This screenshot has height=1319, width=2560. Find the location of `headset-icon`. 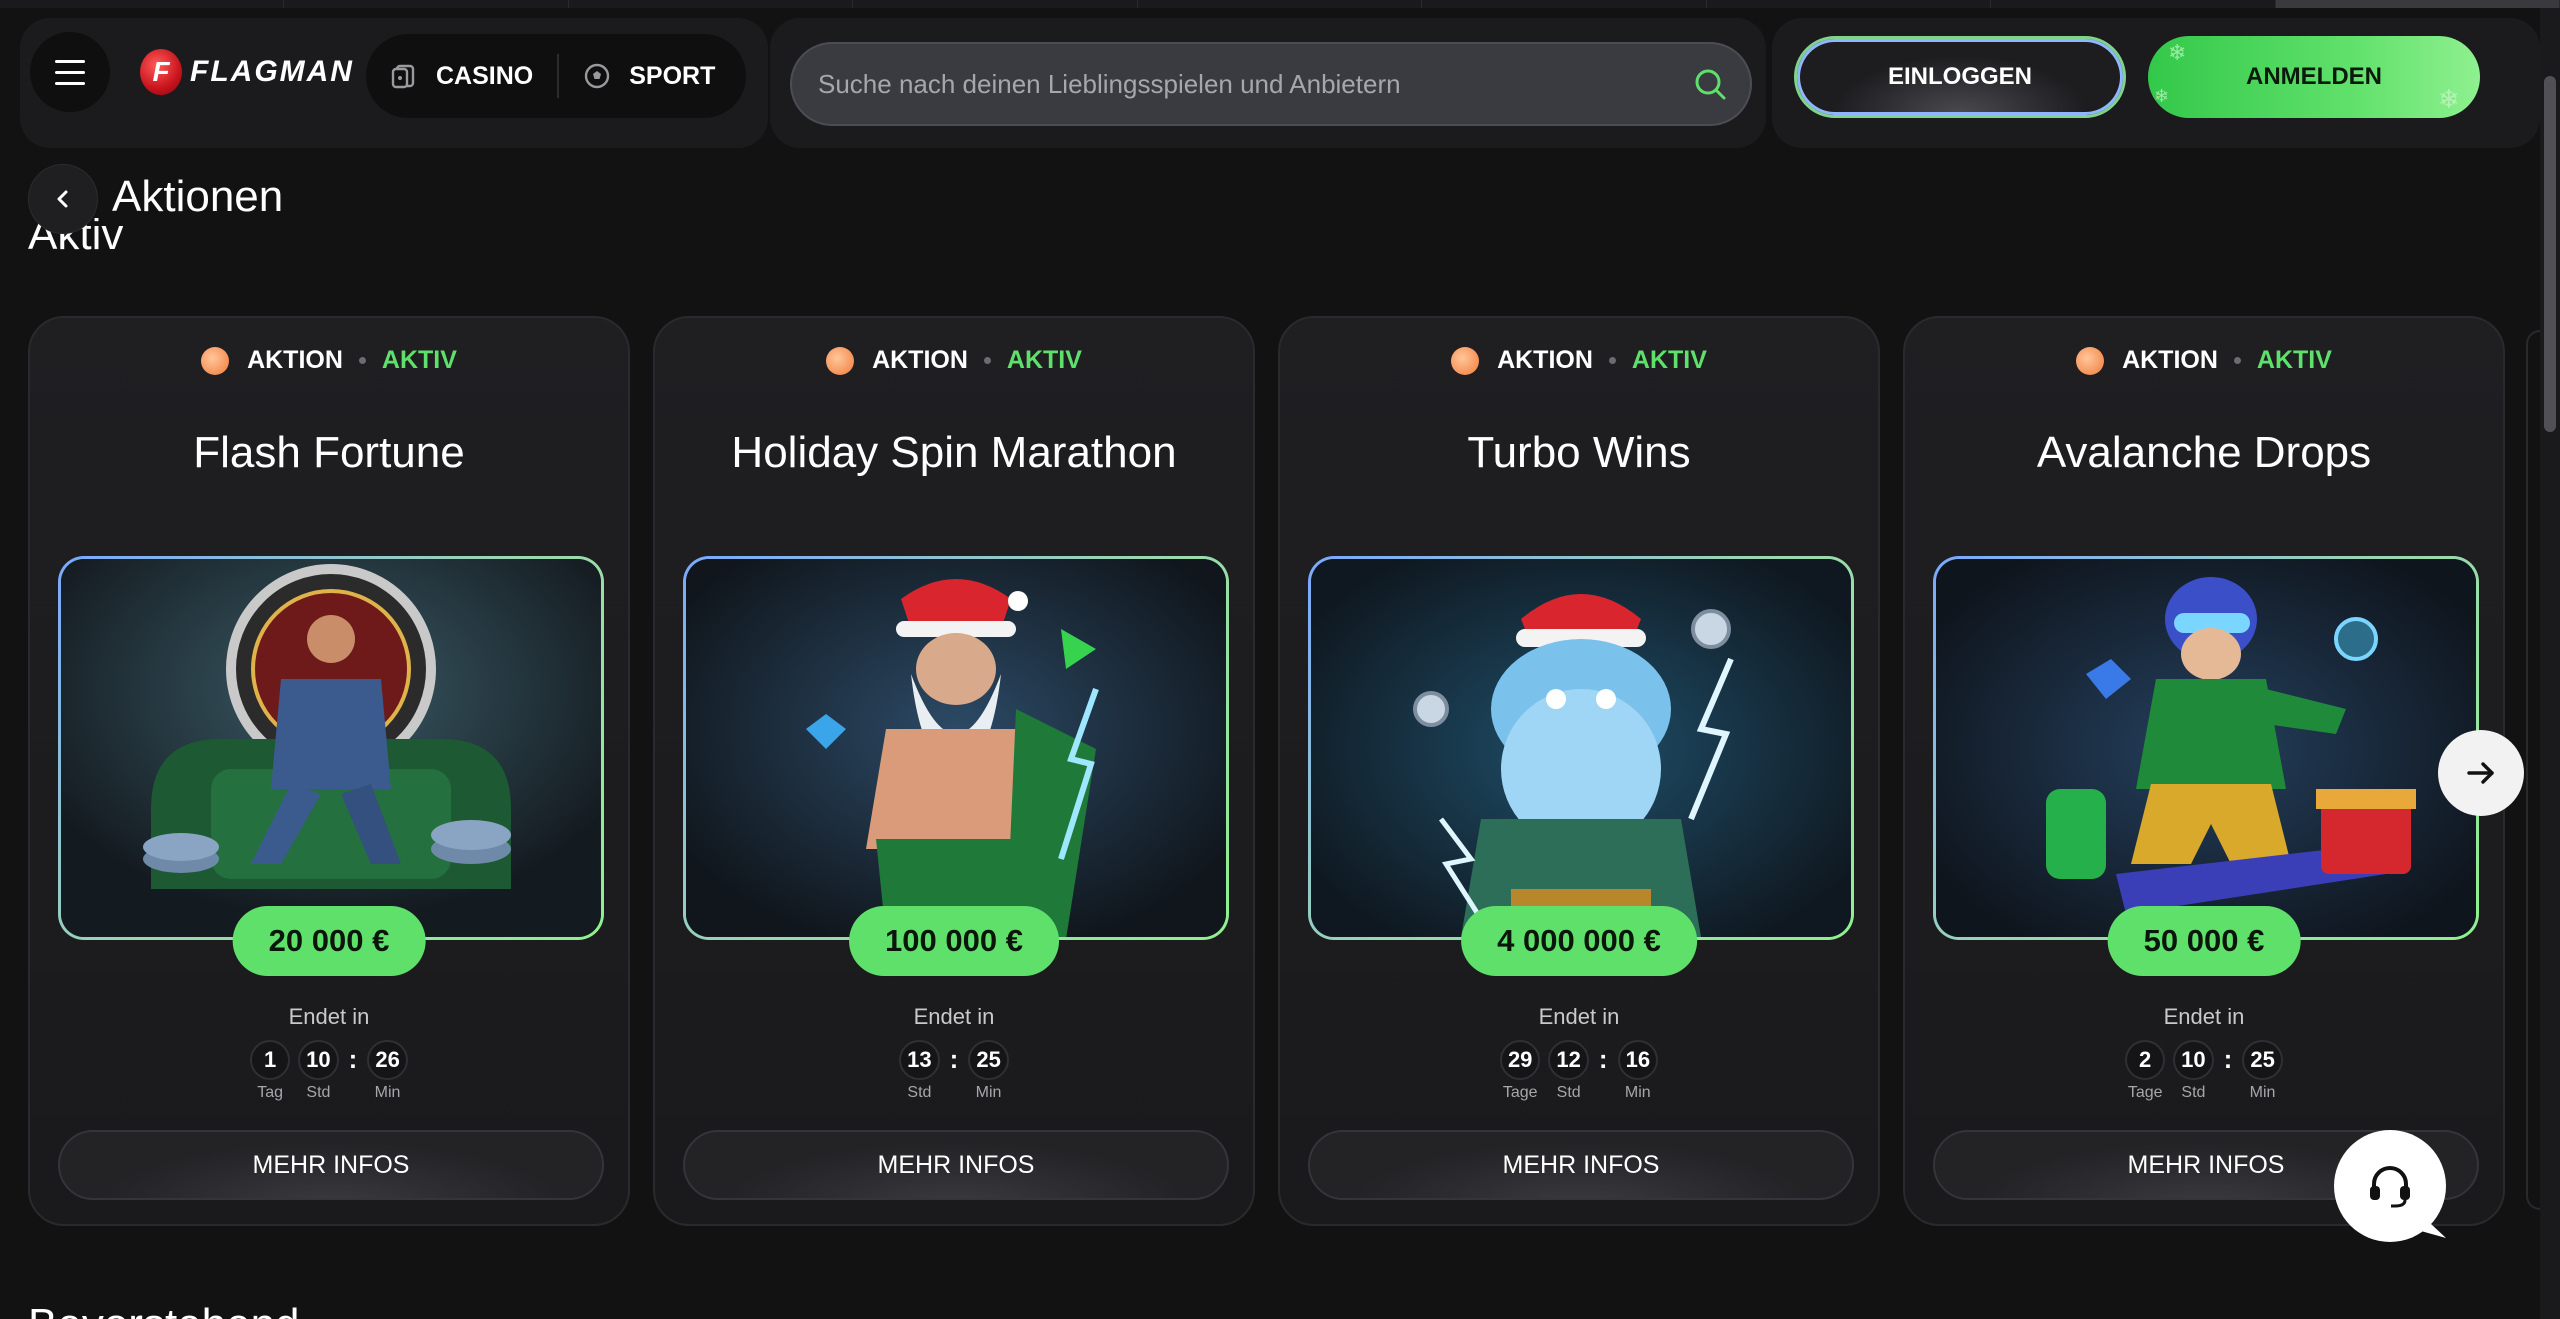

headset-icon is located at coordinates (2390, 1187).